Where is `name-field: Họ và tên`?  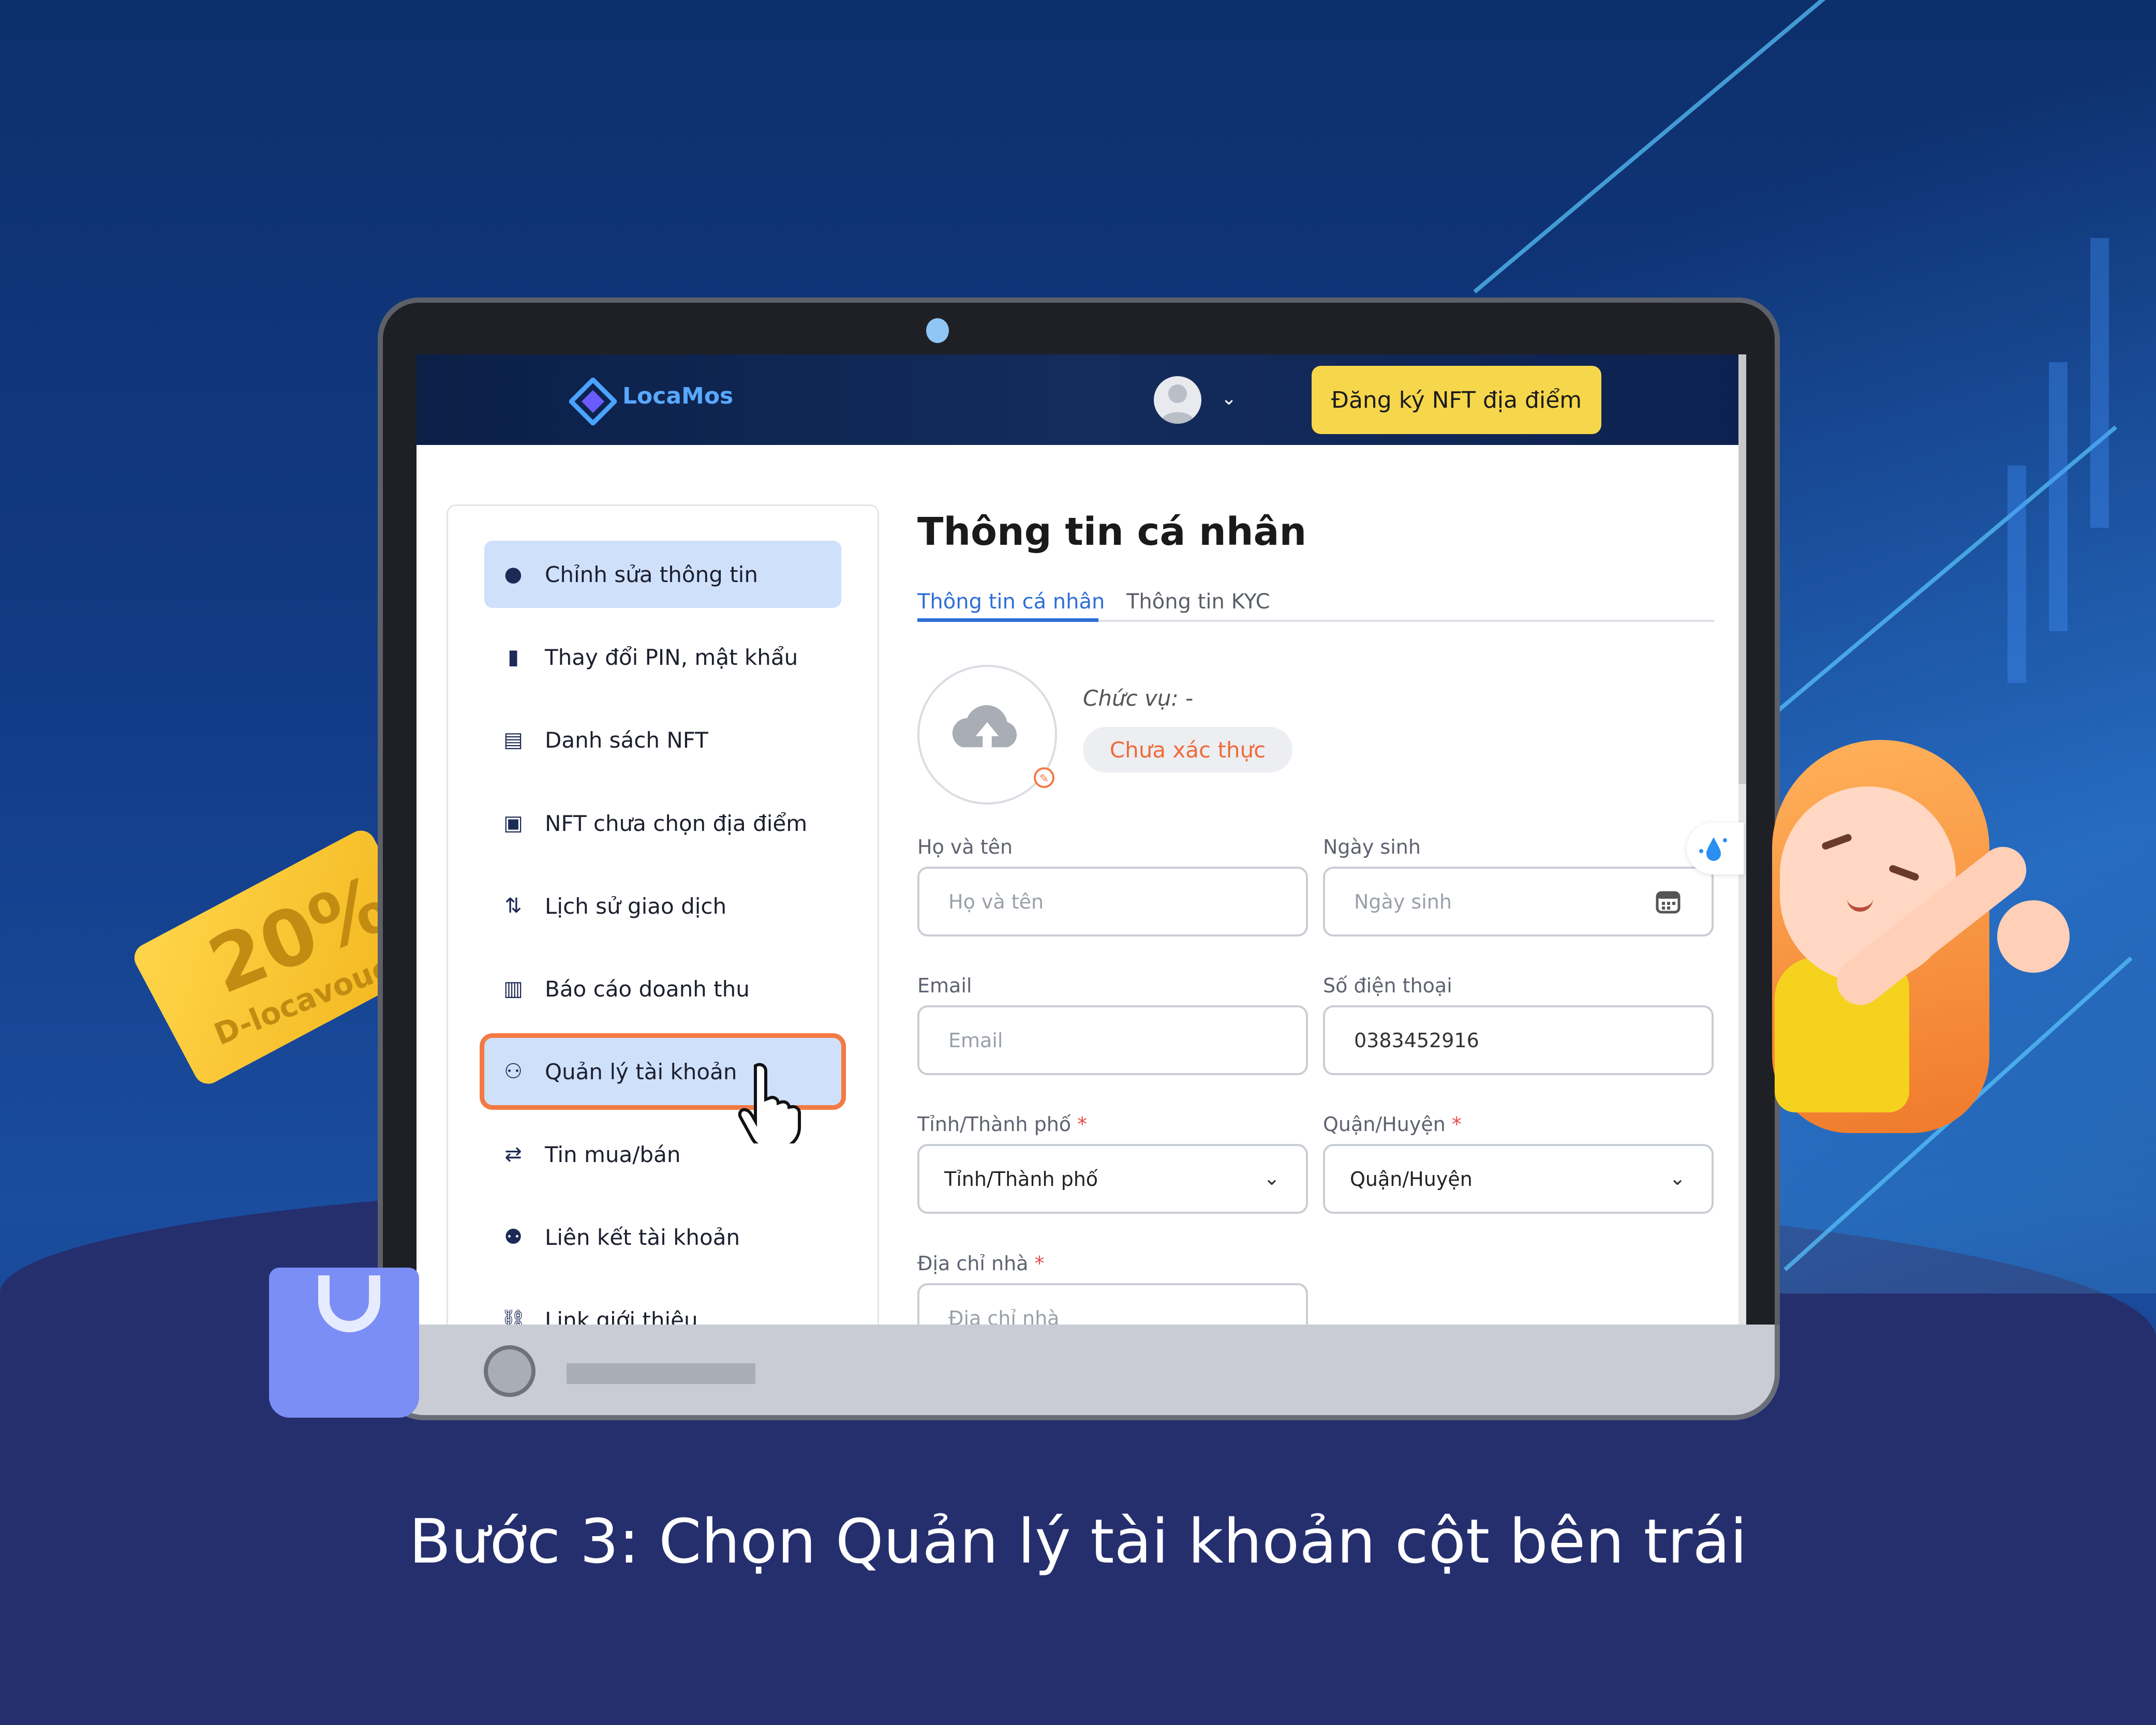 name-field: Họ và tên is located at coordinates (1112, 901).